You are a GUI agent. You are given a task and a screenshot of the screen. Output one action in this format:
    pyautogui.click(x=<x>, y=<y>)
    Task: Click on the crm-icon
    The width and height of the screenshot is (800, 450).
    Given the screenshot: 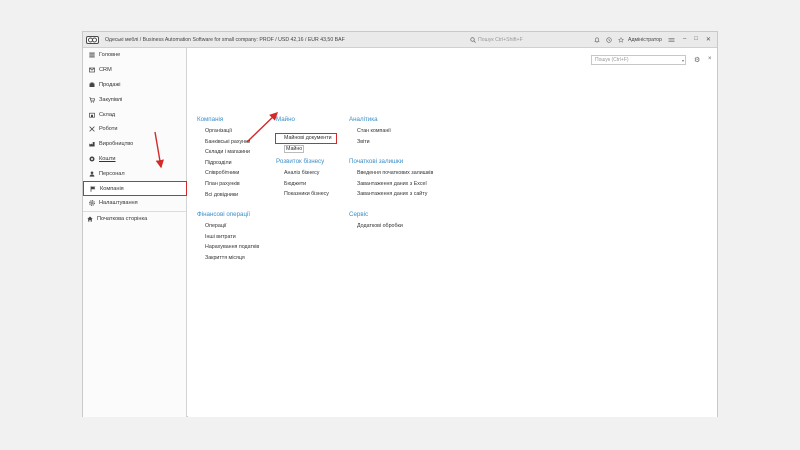 What is the action you would take?
    pyautogui.click(x=92, y=70)
    